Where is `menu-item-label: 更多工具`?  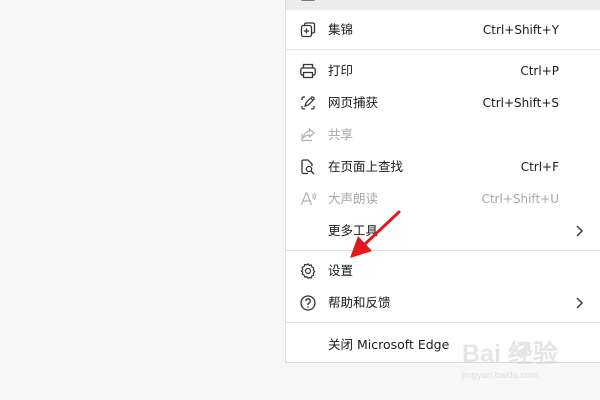 menu-item-label: 更多工具 is located at coordinates (353, 230).